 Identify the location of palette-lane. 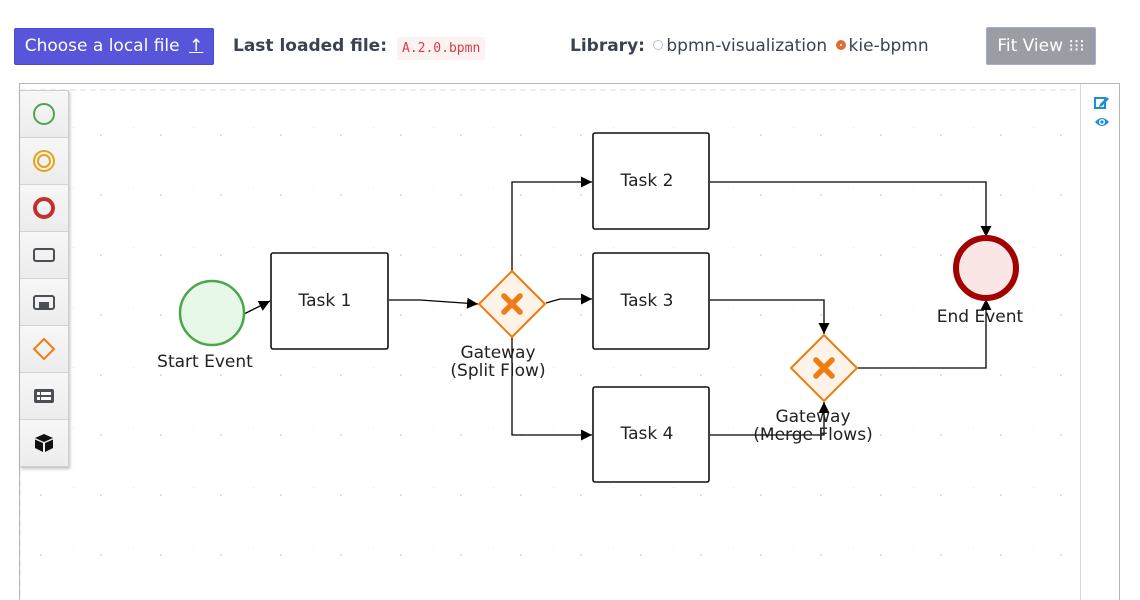
(44, 396).